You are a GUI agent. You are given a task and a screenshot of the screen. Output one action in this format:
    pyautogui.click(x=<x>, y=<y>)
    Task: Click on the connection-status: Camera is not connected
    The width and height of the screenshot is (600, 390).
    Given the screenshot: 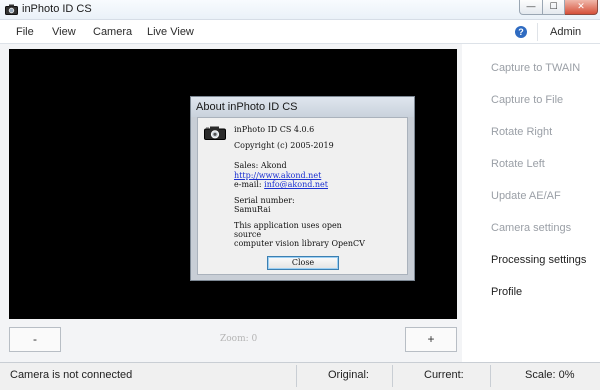 What is the action you would take?
    pyautogui.click(x=71, y=375)
    